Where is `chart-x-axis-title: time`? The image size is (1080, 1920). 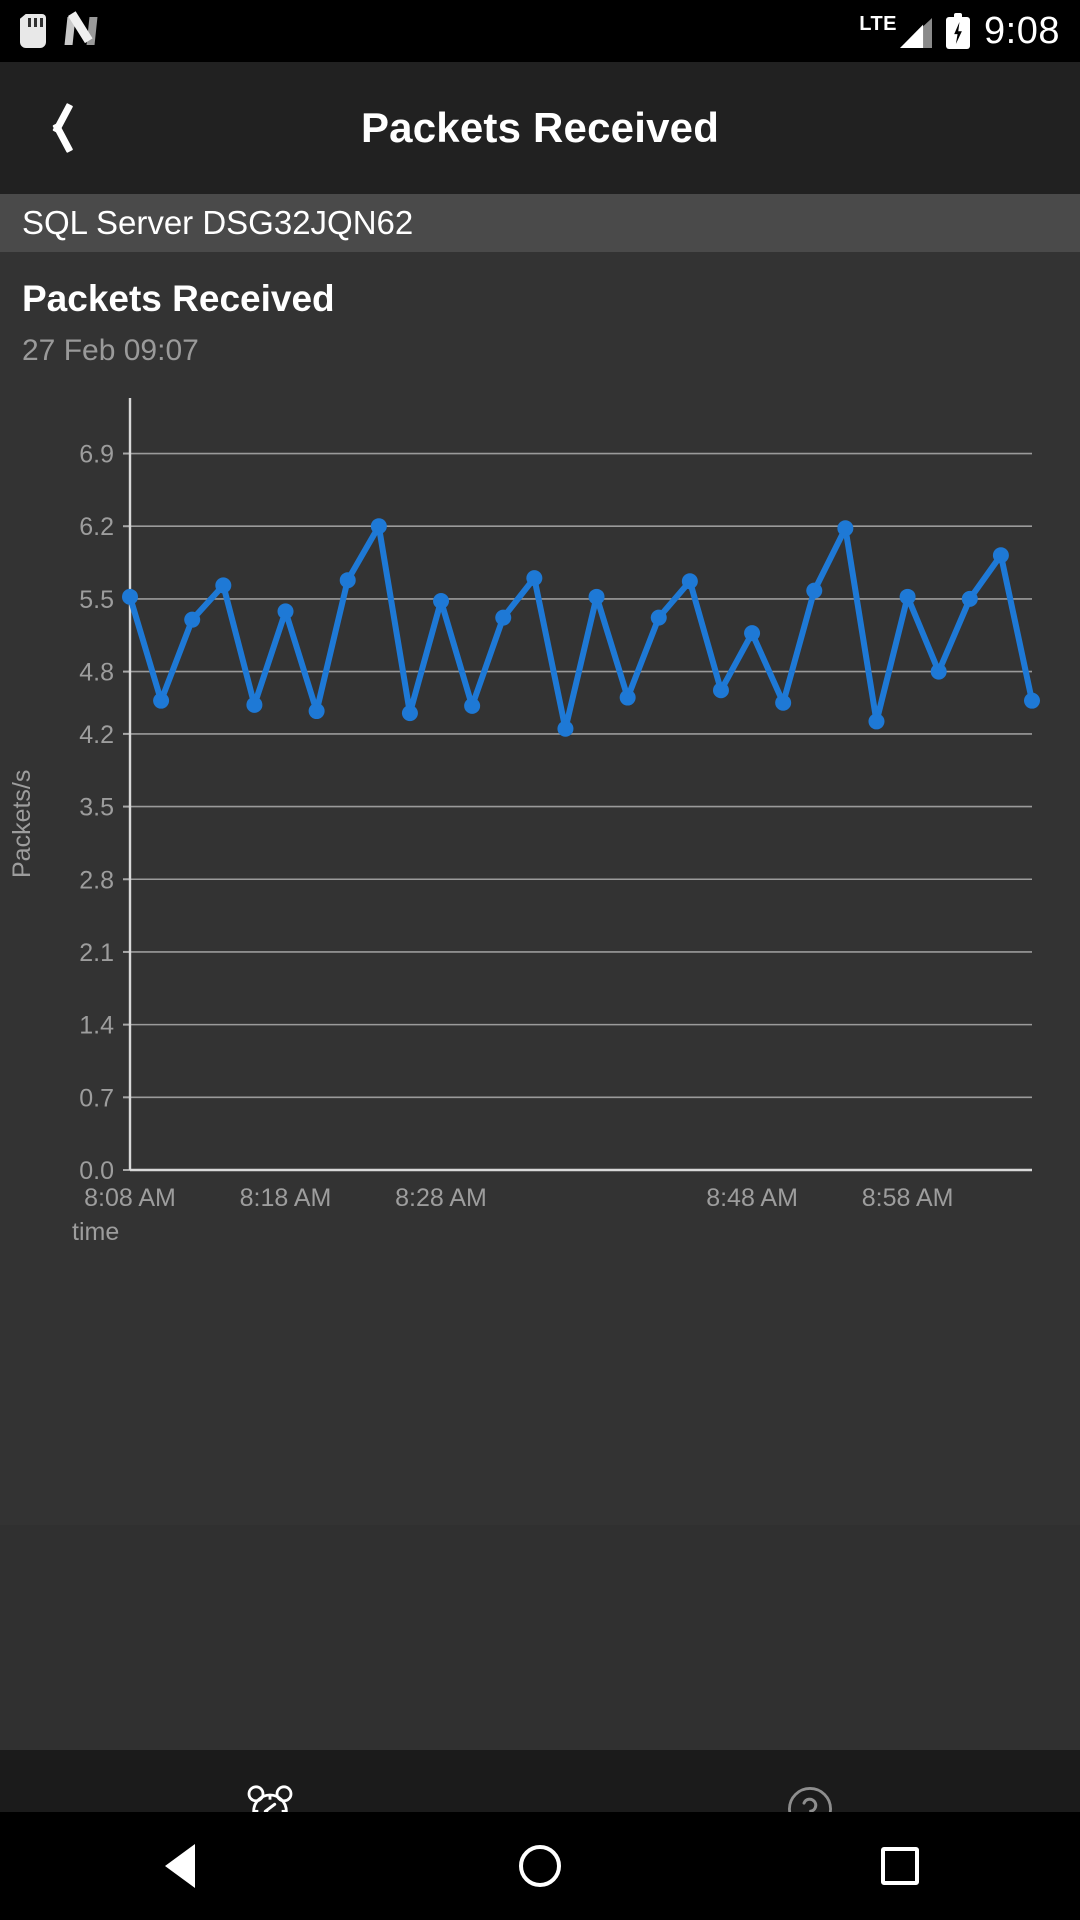
chart-x-axis-title: time is located at coordinates (95, 1232).